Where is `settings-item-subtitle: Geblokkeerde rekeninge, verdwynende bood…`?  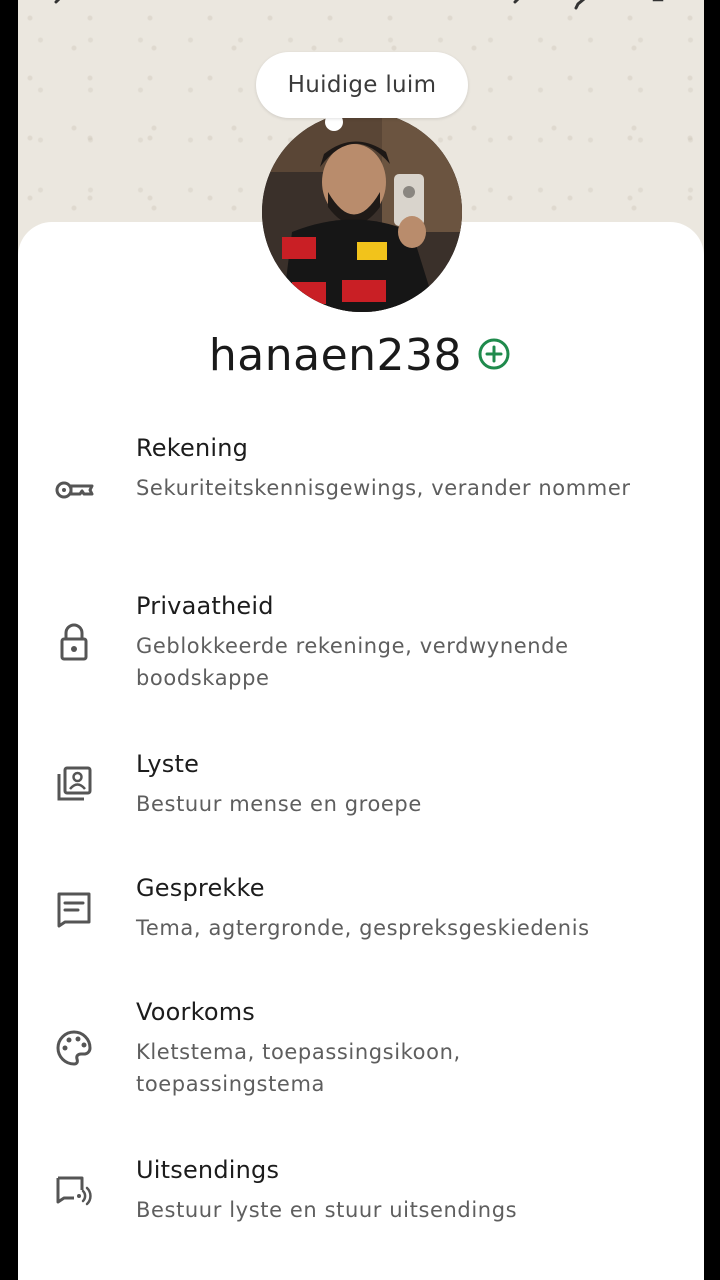 settings-item-subtitle: Geblokkeerde rekeninge, verdwynende bood… is located at coordinates (352, 662).